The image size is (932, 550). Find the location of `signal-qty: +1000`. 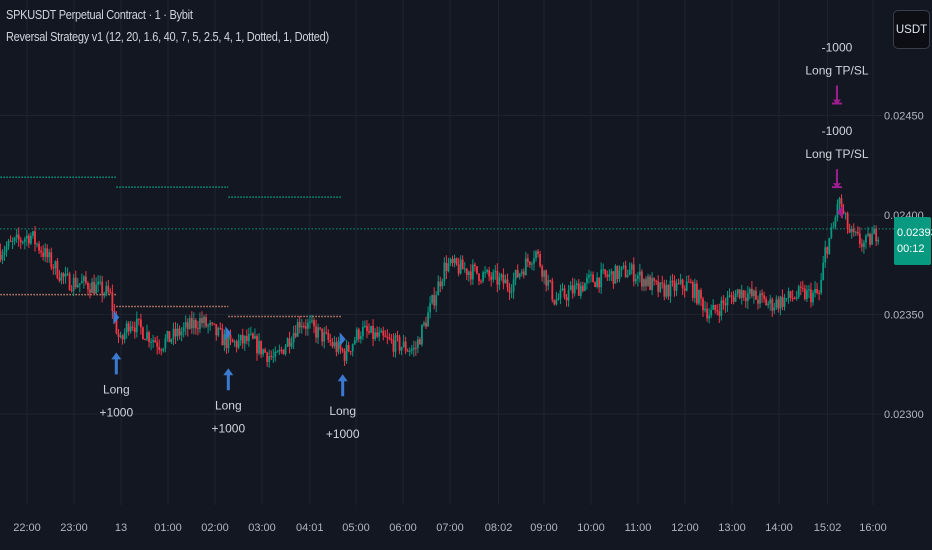

signal-qty: +1000 is located at coordinates (116, 412).